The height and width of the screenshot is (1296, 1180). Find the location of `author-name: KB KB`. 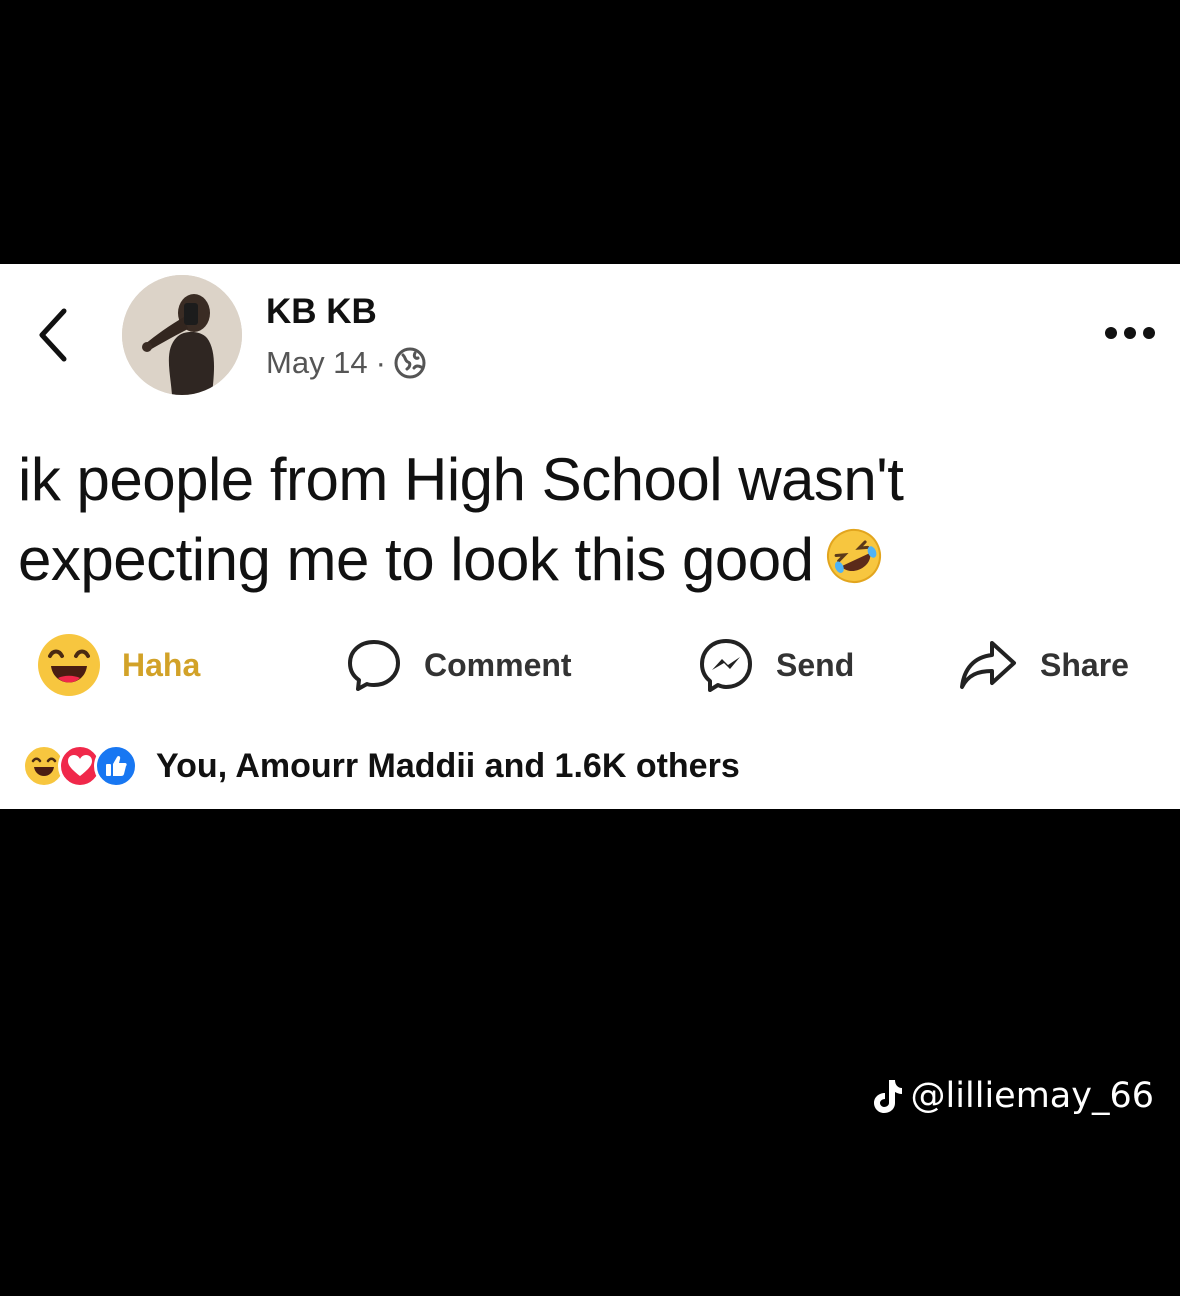

author-name: KB KB is located at coordinates (321, 312).